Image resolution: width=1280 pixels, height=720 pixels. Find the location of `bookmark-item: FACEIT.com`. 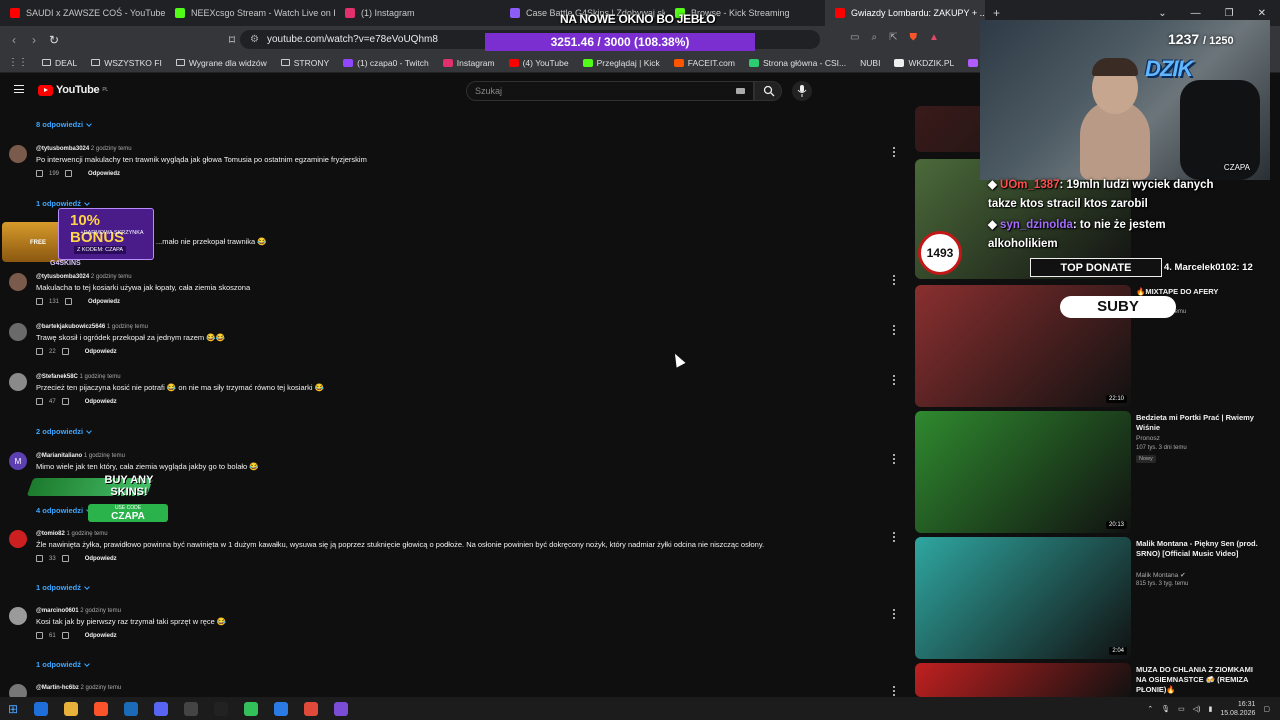

bookmark-item: FACEIT.com is located at coordinates (704, 63).